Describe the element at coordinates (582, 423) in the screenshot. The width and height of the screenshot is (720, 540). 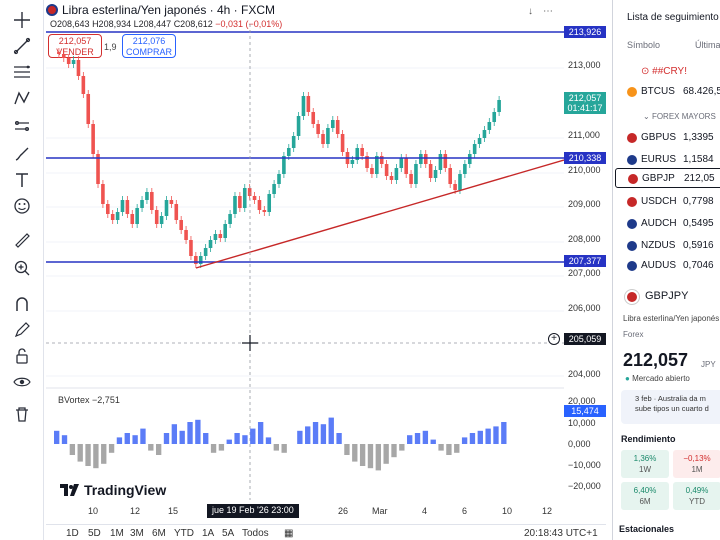
I see `indicator-axis-label: 10,000` at that location.